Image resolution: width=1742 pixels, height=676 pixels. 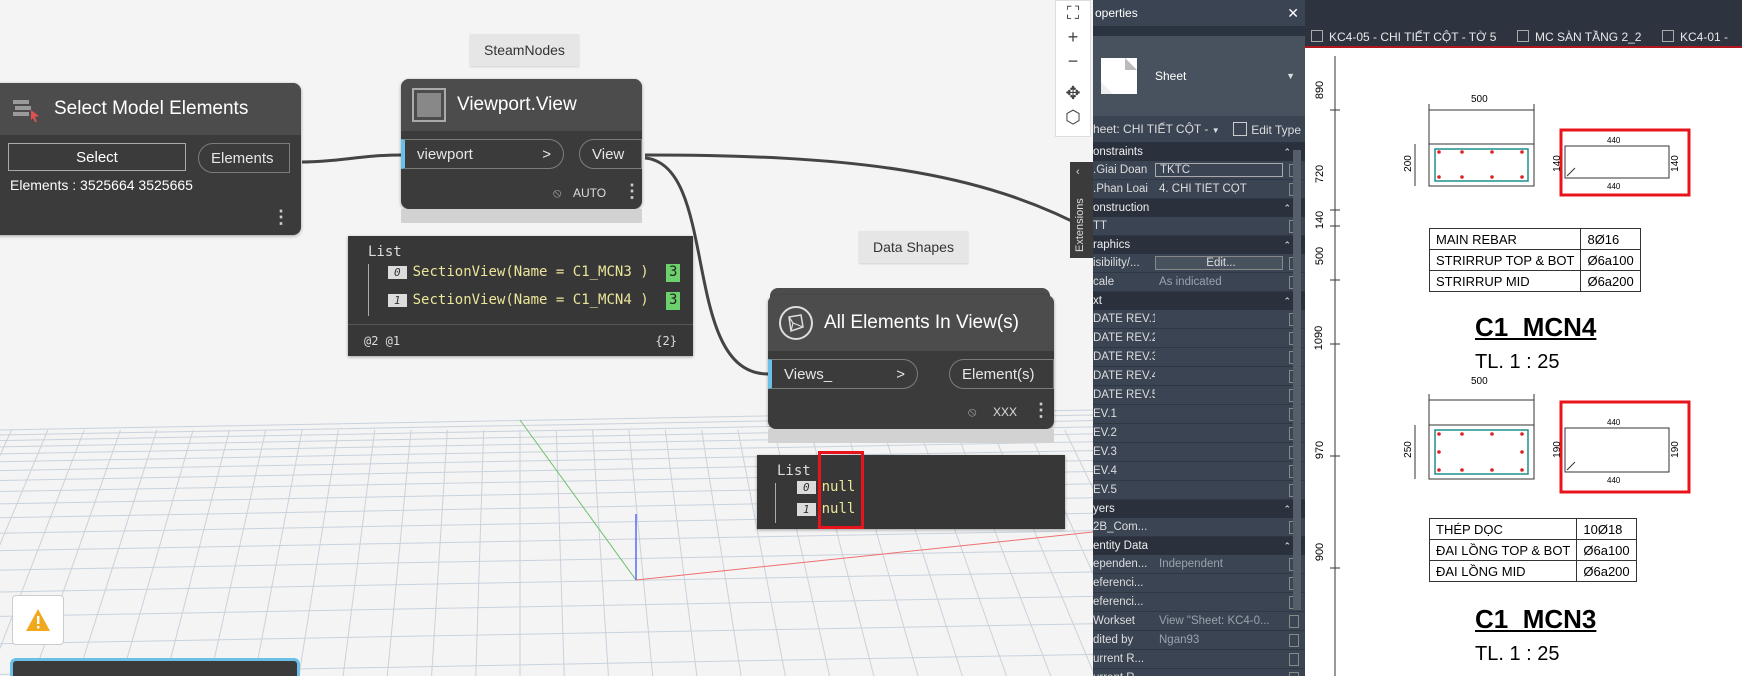 What do you see at coordinates (155, 667) in the screenshot?
I see `bottom-panel` at bounding box center [155, 667].